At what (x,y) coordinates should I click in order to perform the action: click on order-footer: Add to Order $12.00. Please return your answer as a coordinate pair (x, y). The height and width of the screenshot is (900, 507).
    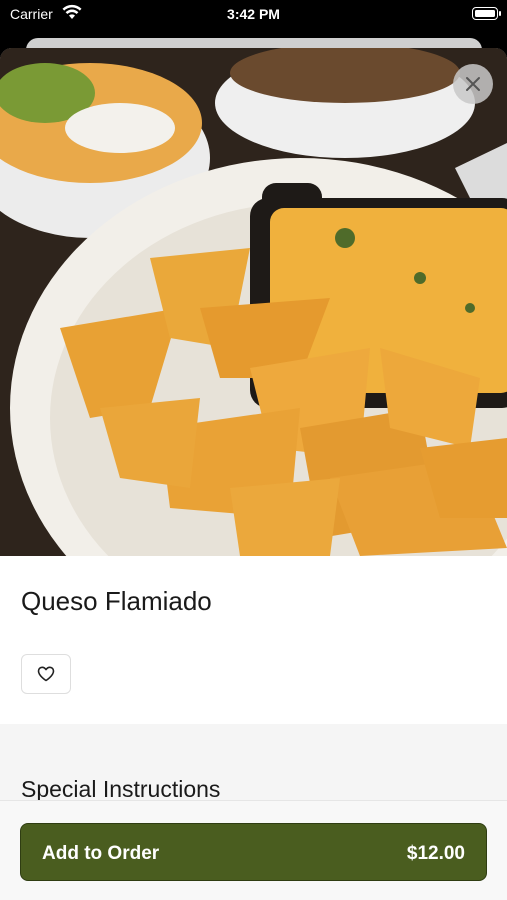
    Looking at the image, I should click on (253, 850).